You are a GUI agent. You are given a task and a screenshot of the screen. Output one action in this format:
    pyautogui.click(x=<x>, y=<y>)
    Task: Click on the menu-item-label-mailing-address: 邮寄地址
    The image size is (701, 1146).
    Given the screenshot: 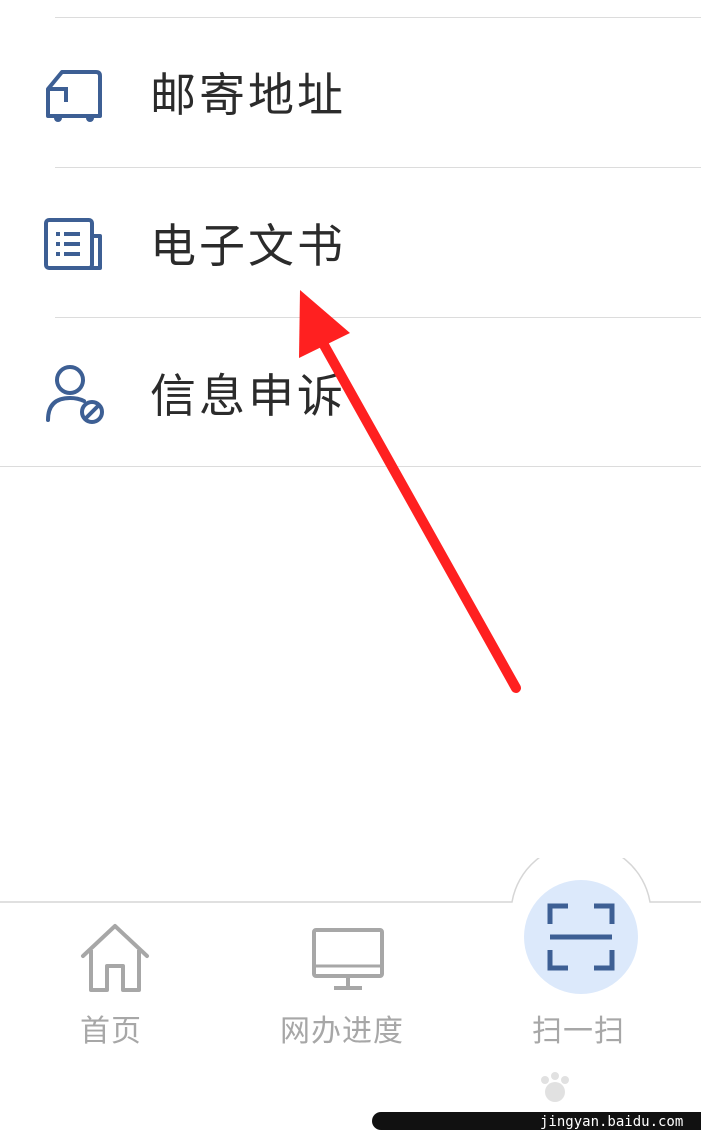 What is the action you would take?
    pyautogui.click(x=248, y=95)
    